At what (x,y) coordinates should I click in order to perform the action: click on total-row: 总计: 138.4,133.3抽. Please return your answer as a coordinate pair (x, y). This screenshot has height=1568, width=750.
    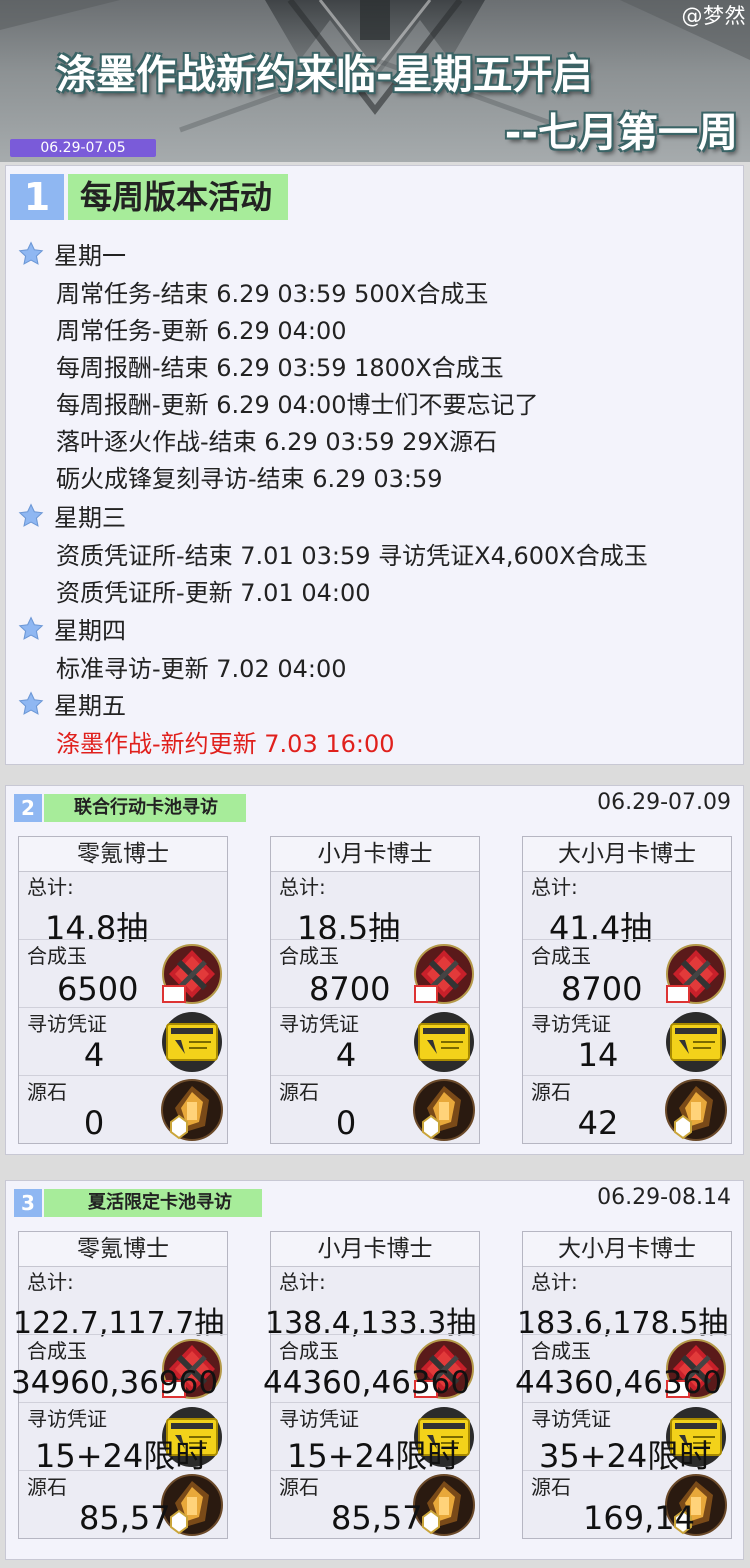
    Looking at the image, I should click on (372, 1303).